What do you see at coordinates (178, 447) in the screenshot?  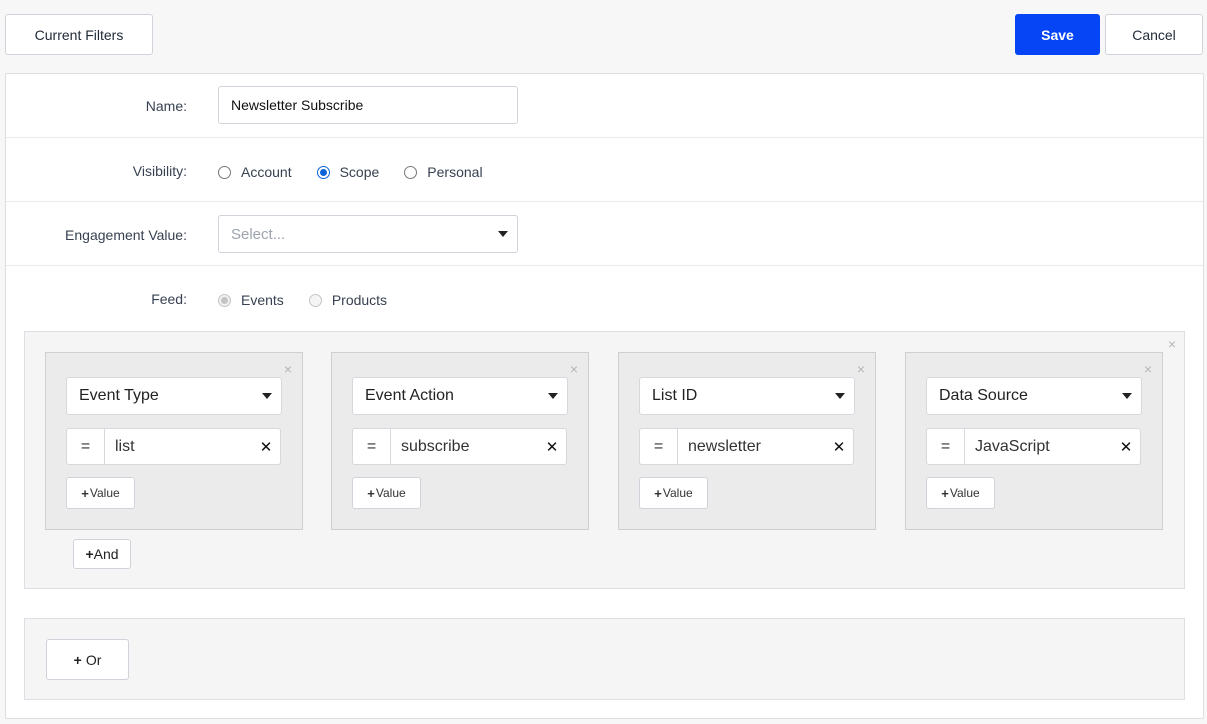 I see `condition-value-text: list` at bounding box center [178, 447].